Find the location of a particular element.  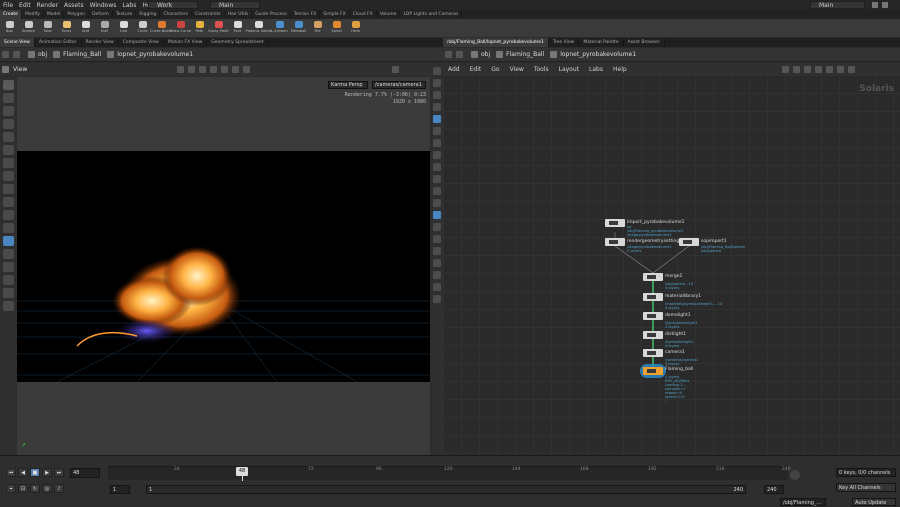

select-tool-icon is located at coordinates (8, 85).